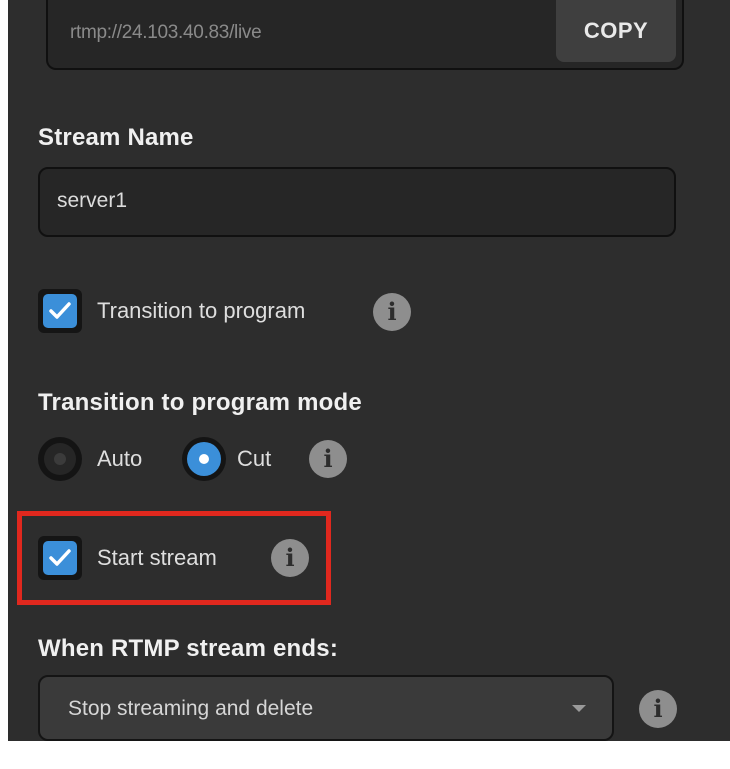 The width and height of the screenshot is (730, 769). I want to click on rtmp-end-dropdown: Stop streaming and delete, so click(326, 708).